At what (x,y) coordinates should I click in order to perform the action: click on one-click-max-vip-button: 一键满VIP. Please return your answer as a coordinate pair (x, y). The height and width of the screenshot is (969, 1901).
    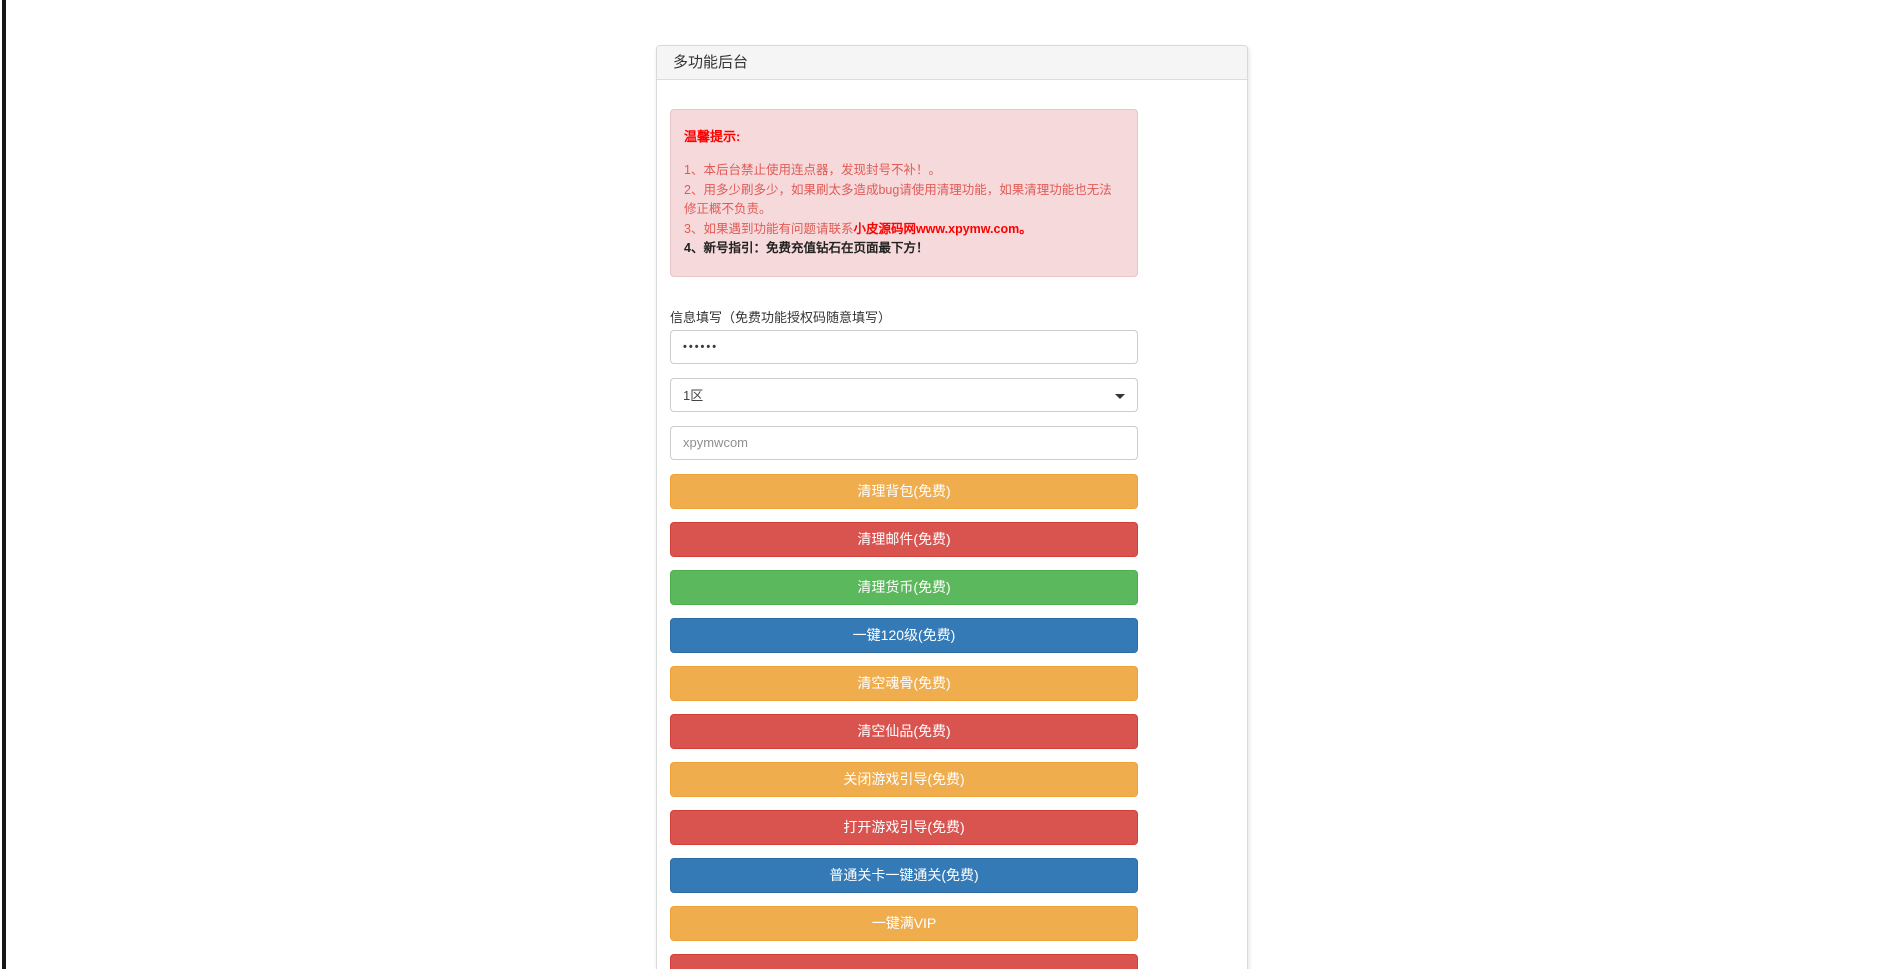
    Looking at the image, I should click on (904, 923).